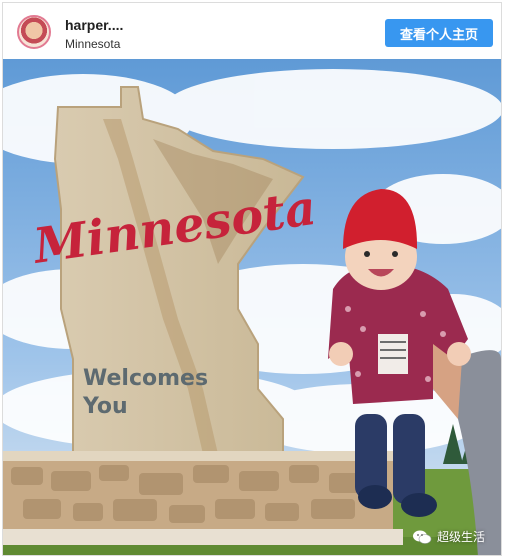  What do you see at coordinates (460, 537) in the screenshot?
I see `watermark-text: 超级生活` at bounding box center [460, 537].